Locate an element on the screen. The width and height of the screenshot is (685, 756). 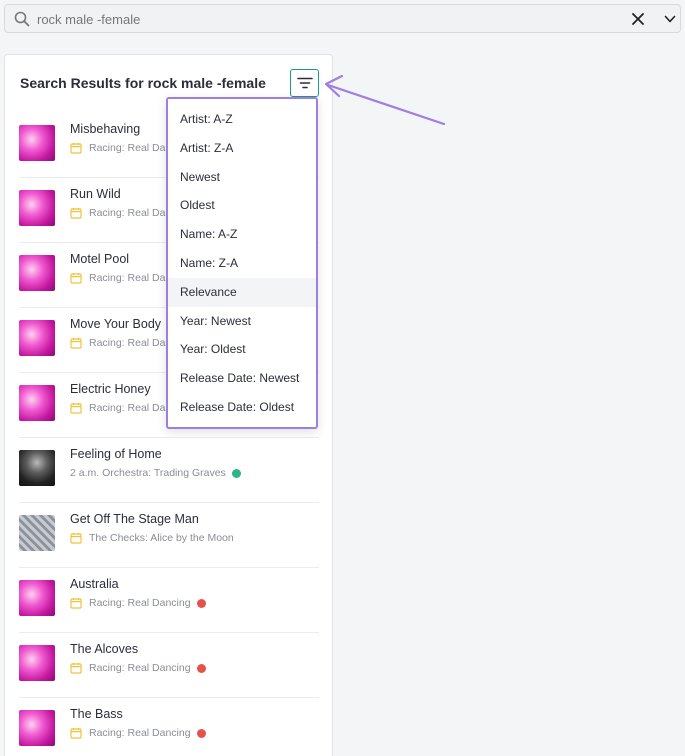
result-subtitle-line: 2 a.m. Orchestra: Trading Graves is located at coordinates (155, 473).